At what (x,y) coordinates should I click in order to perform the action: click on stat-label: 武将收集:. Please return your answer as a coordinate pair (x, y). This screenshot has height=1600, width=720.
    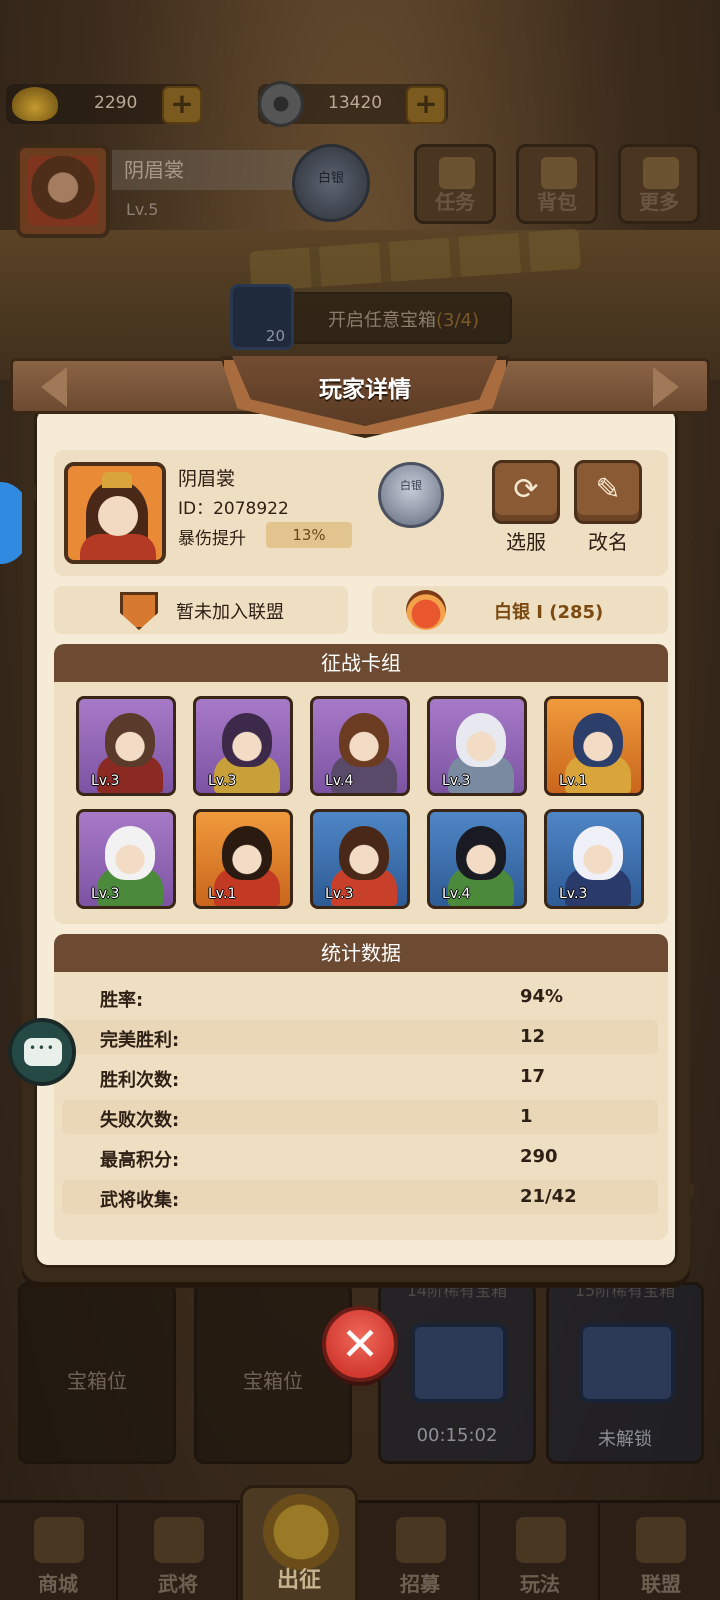
    Looking at the image, I should click on (140, 1200).